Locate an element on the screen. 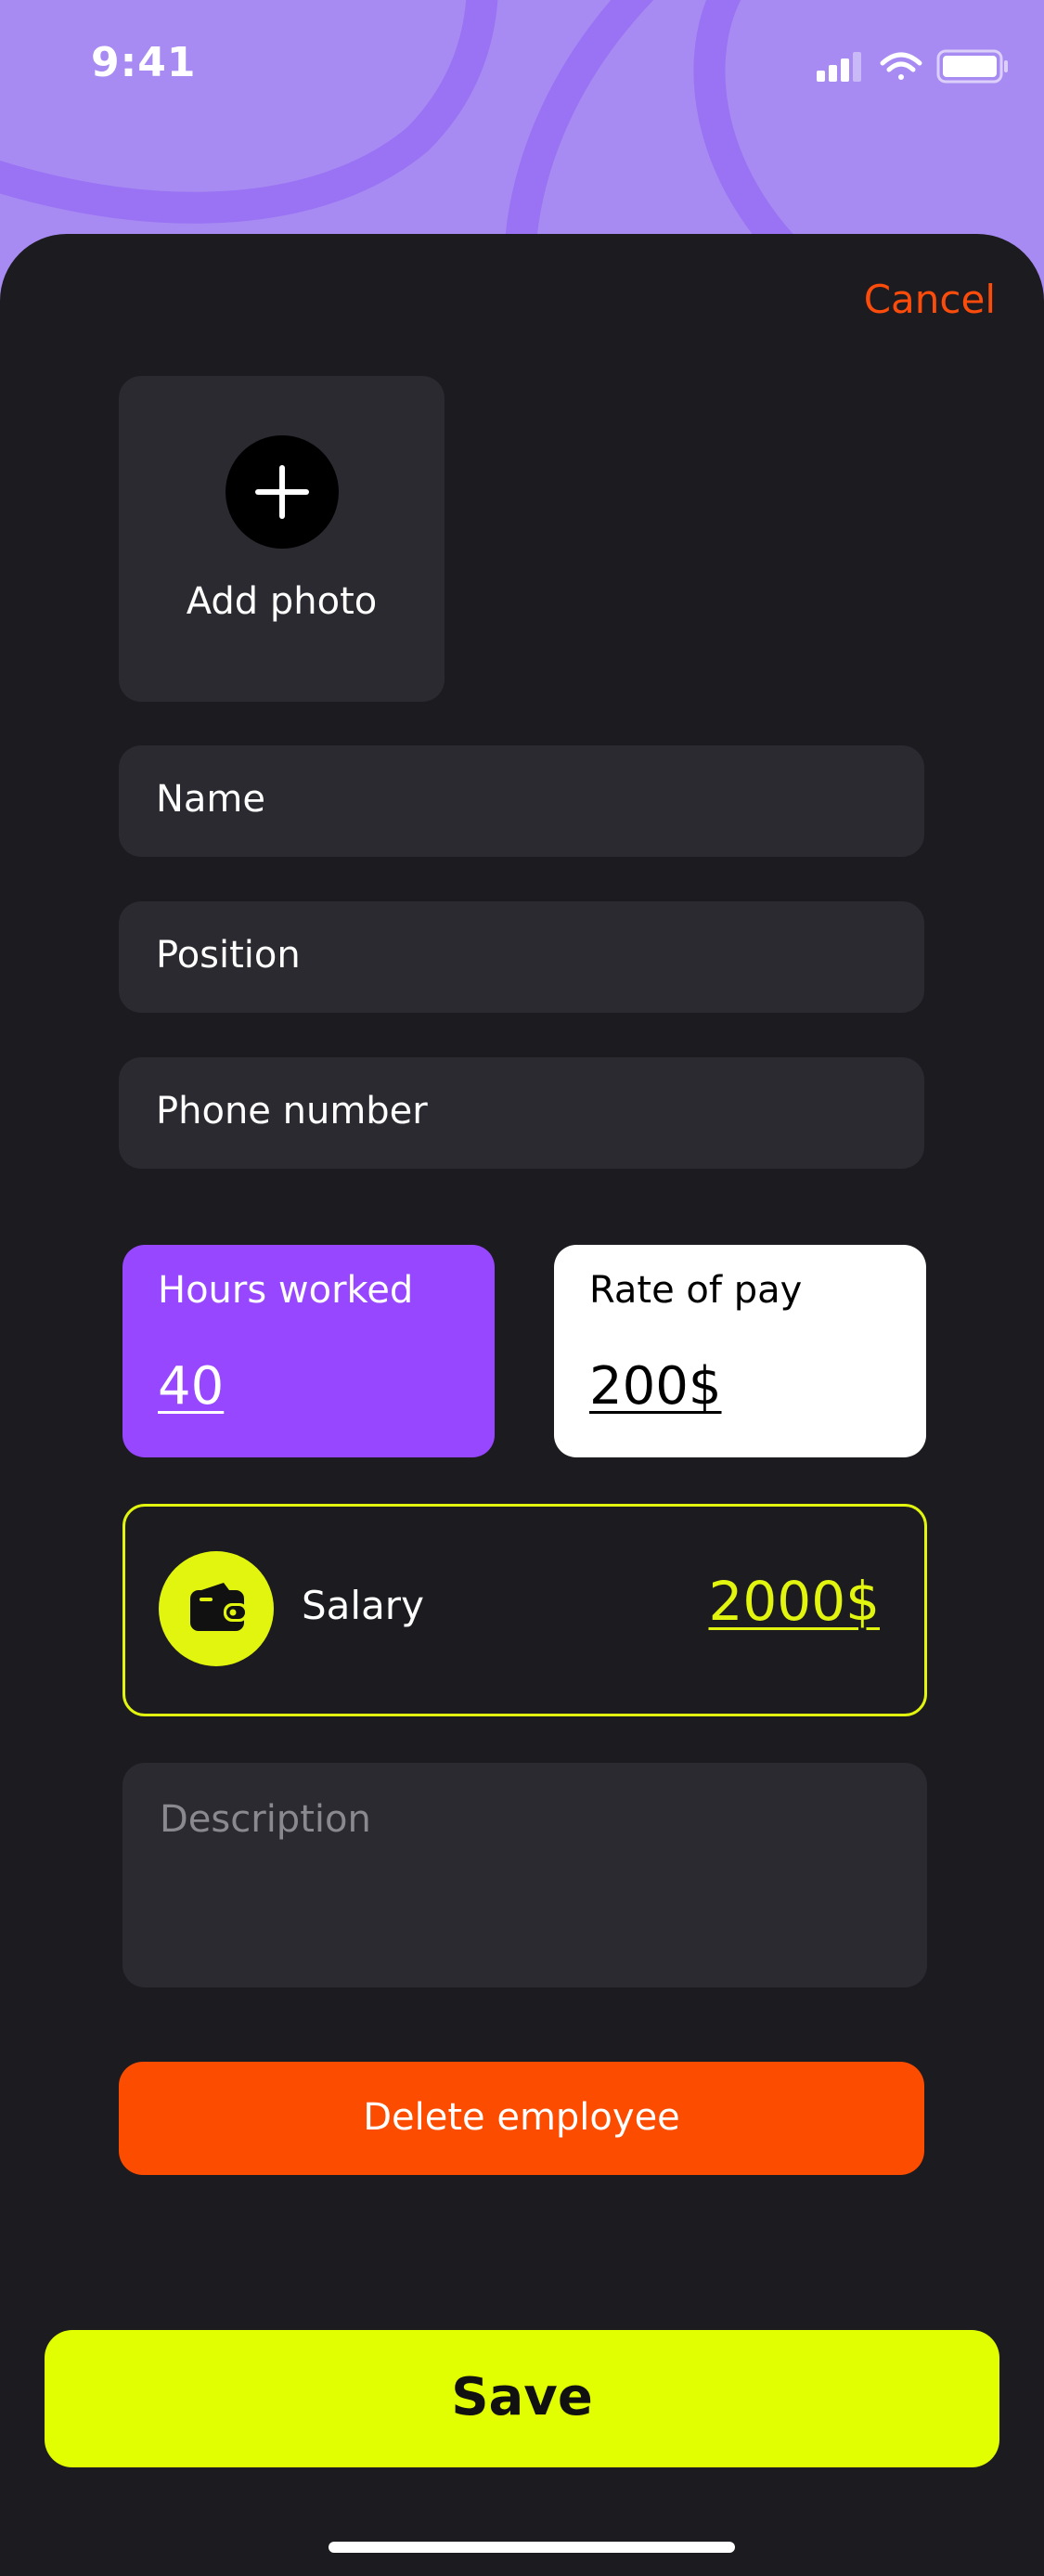 The image size is (1044, 2576). description-placeholder: Description is located at coordinates (266, 1819).